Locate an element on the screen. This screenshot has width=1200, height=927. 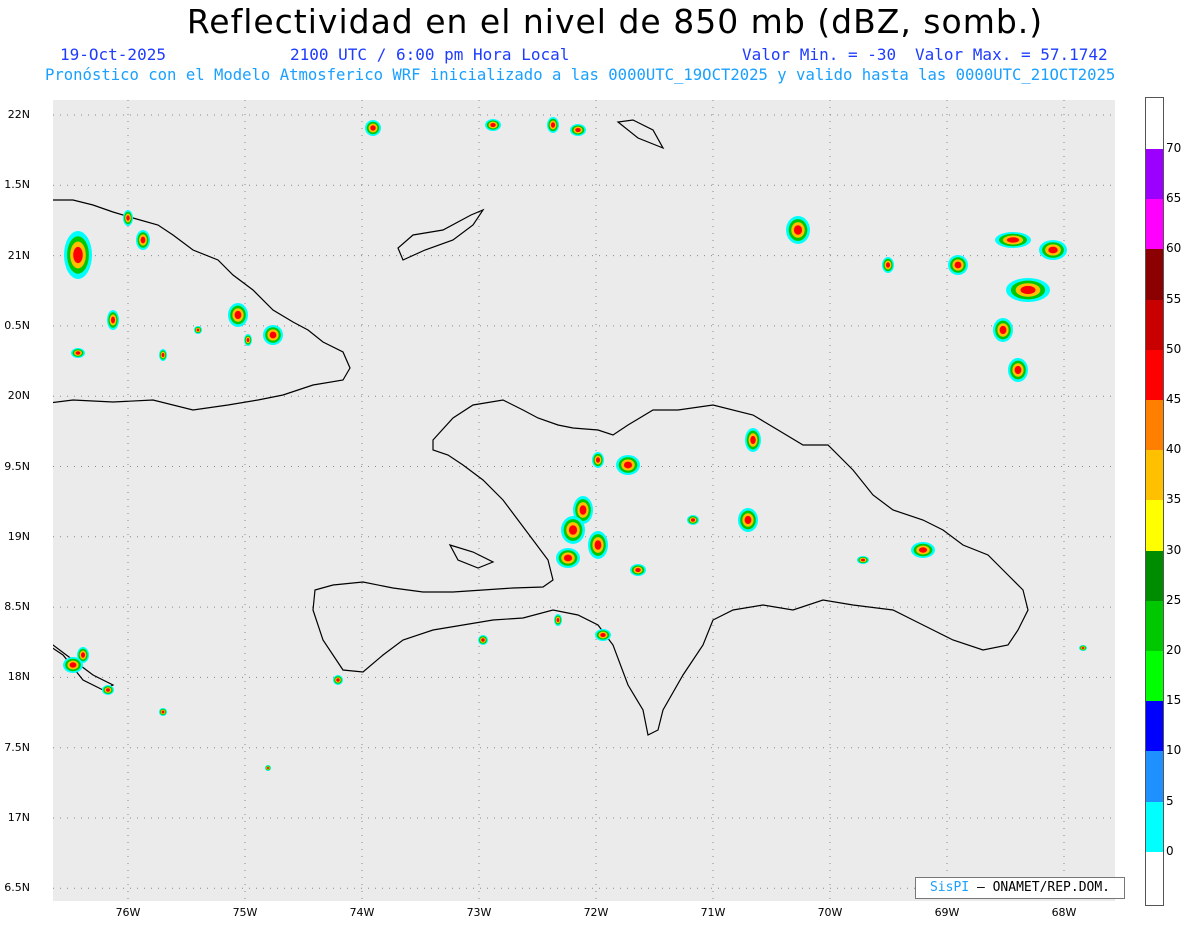
lon-label: 73W is located at coordinates (479, 912).